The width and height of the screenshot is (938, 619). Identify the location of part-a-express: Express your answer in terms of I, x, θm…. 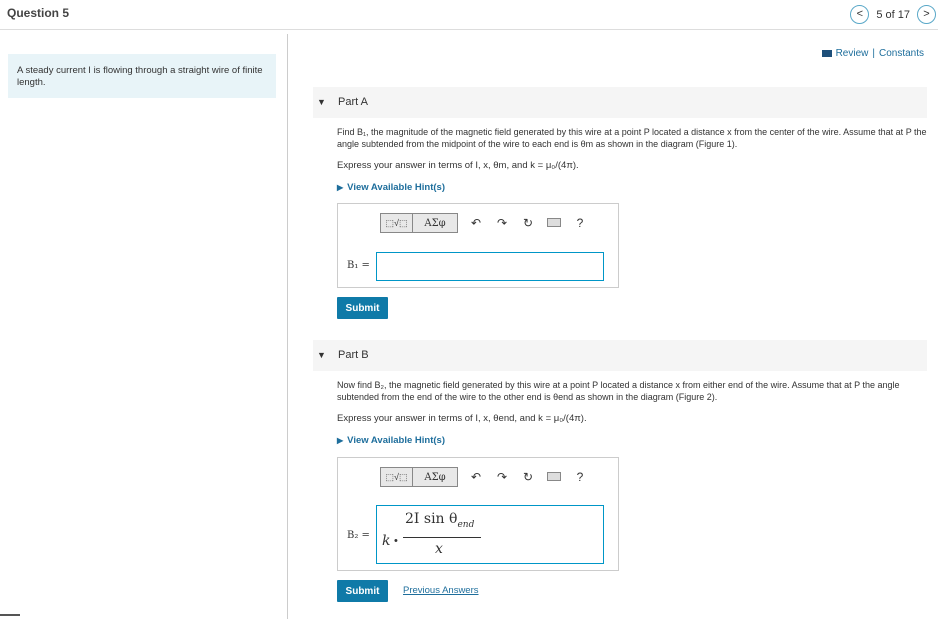
(458, 165).